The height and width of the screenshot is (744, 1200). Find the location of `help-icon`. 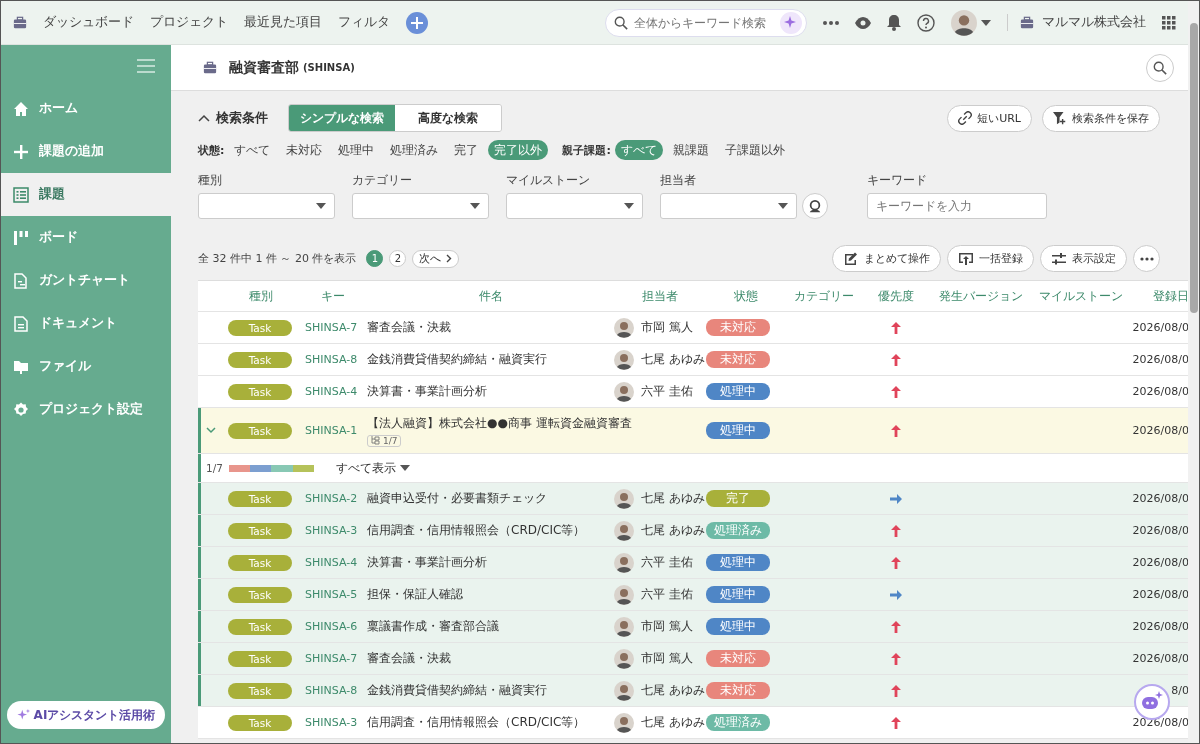

help-icon is located at coordinates (926, 22).